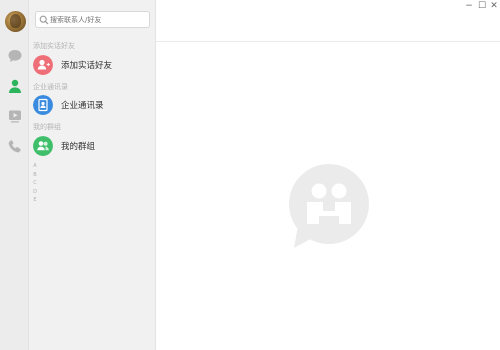 This screenshot has height=350, width=500. I want to click on search-box, so click(92, 19).